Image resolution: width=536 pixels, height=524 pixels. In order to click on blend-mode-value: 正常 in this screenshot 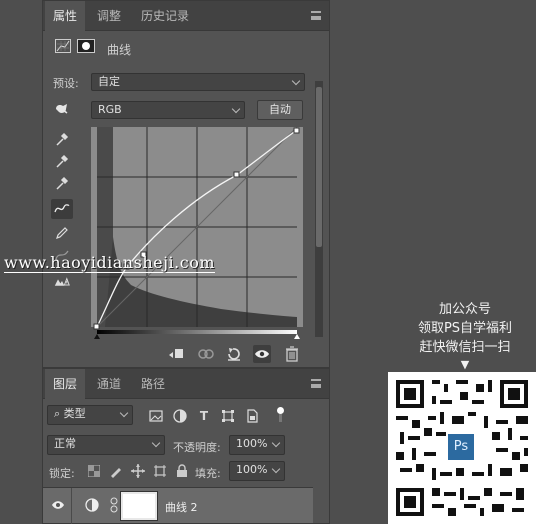, I will do `click(65, 443)`.